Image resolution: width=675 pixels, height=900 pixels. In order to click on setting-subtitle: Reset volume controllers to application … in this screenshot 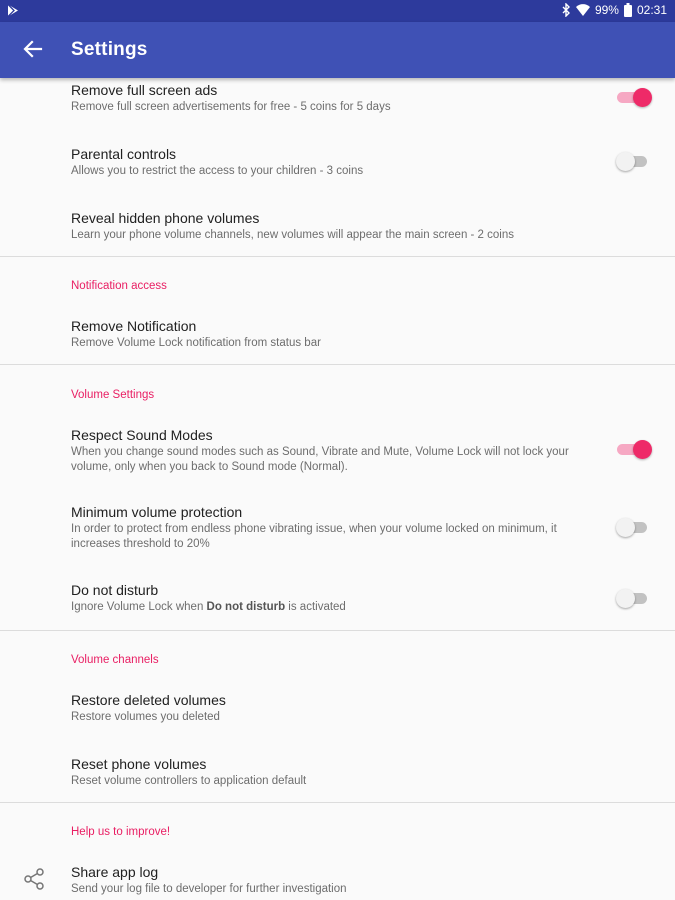, I will do `click(189, 781)`.